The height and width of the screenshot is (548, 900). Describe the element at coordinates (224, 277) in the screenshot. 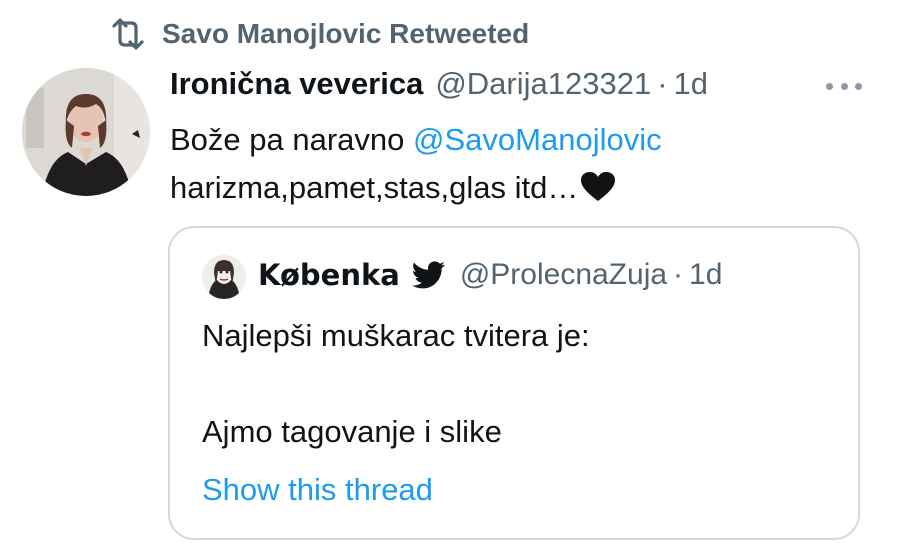

I see `quoted-avatar` at that location.